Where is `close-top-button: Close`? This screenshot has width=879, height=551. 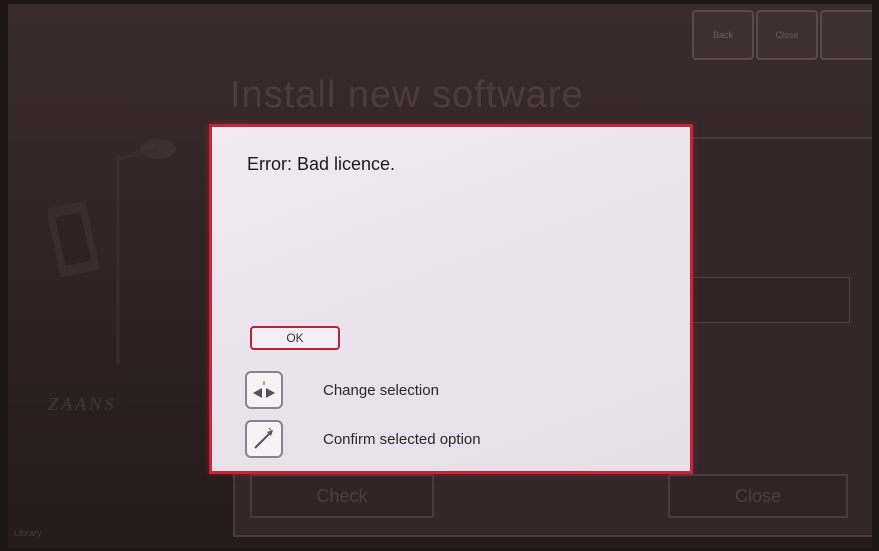
close-top-button: Close is located at coordinates (787, 35).